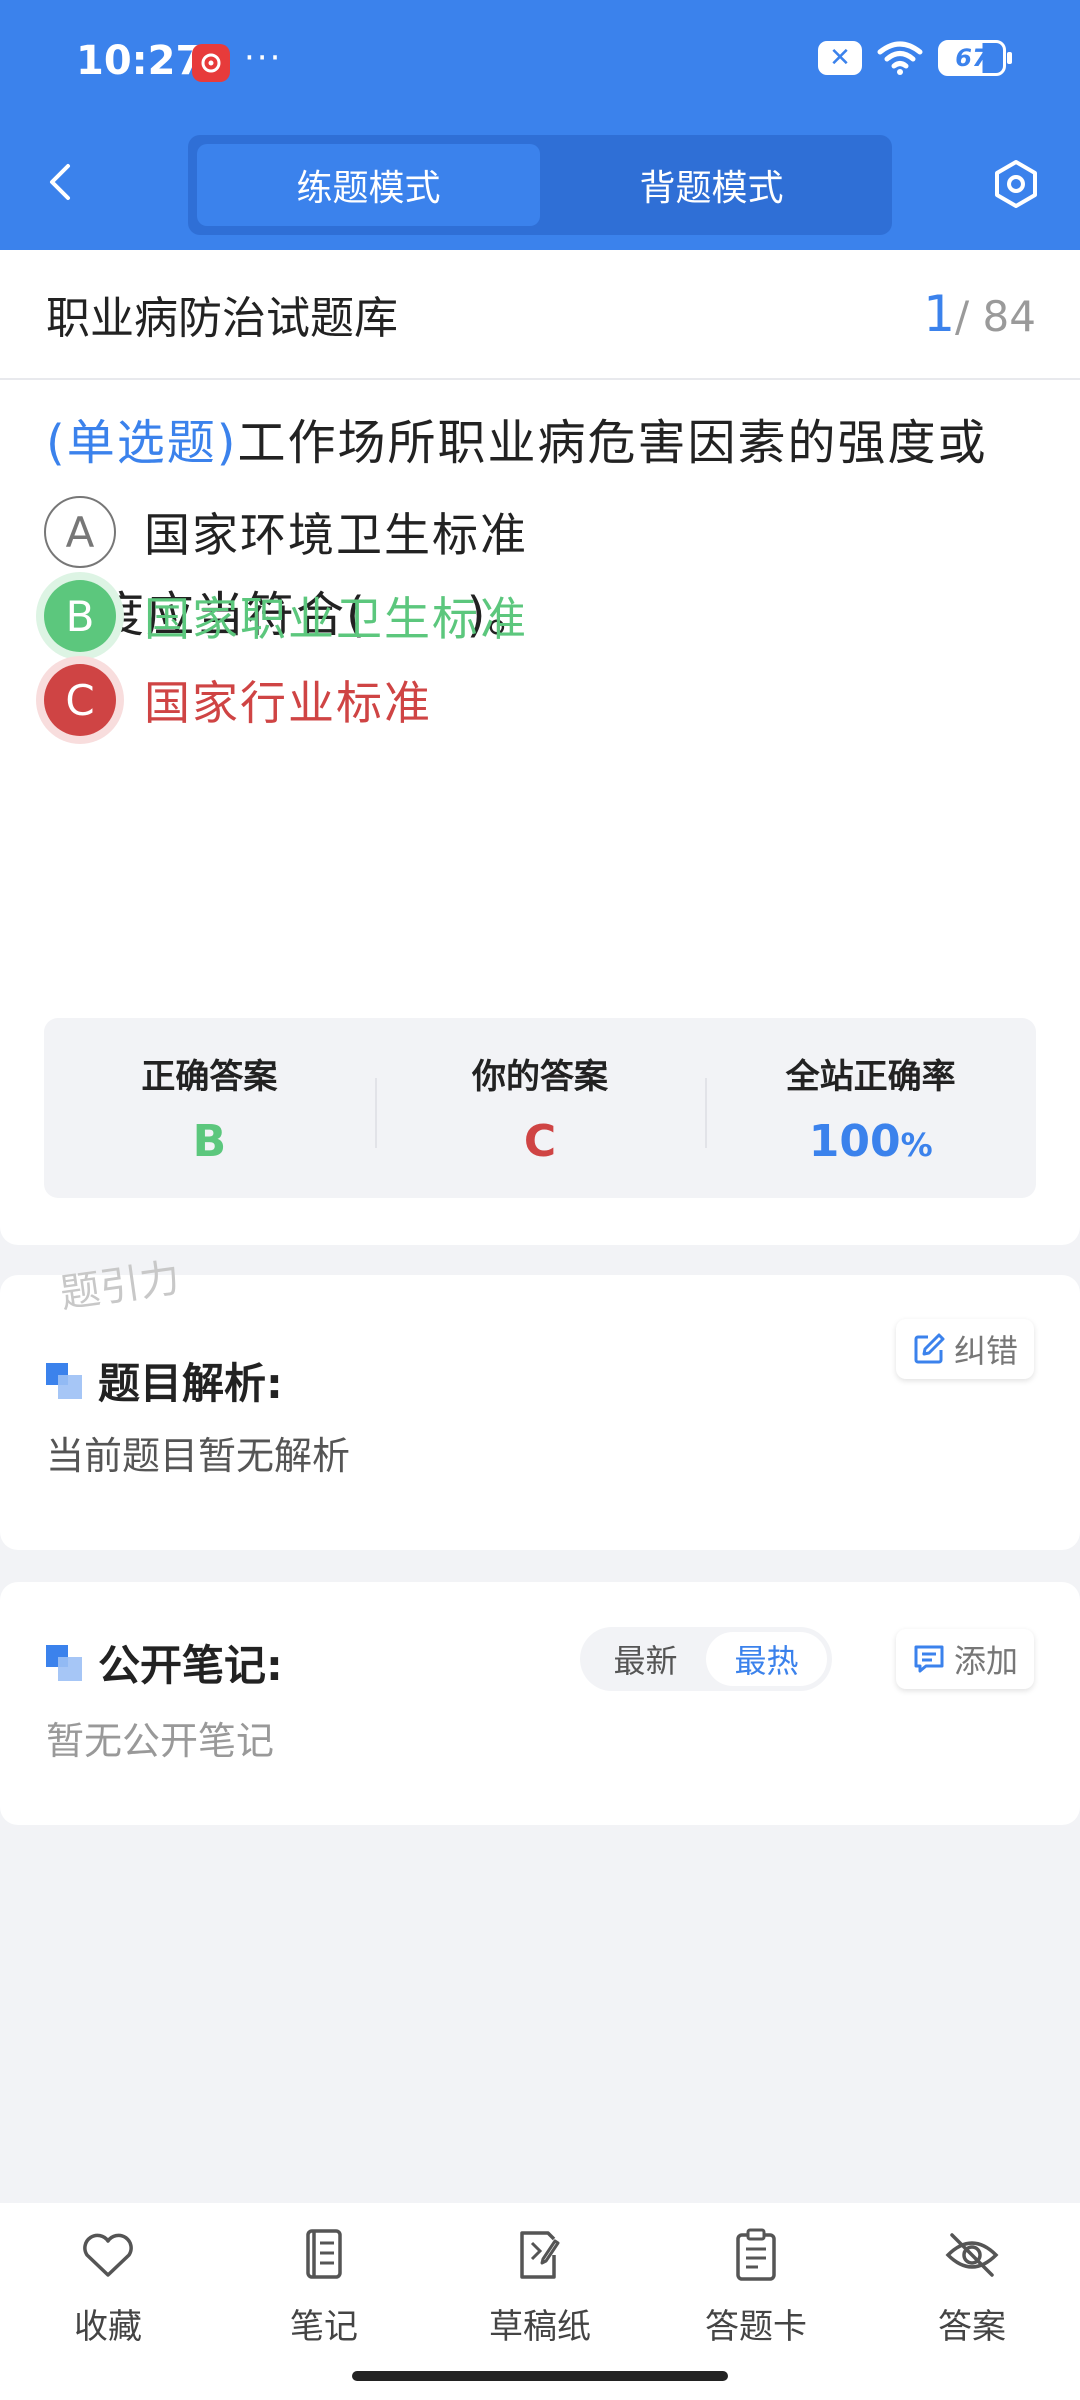  I want to click on answer-card-icon, so click(756, 2254).